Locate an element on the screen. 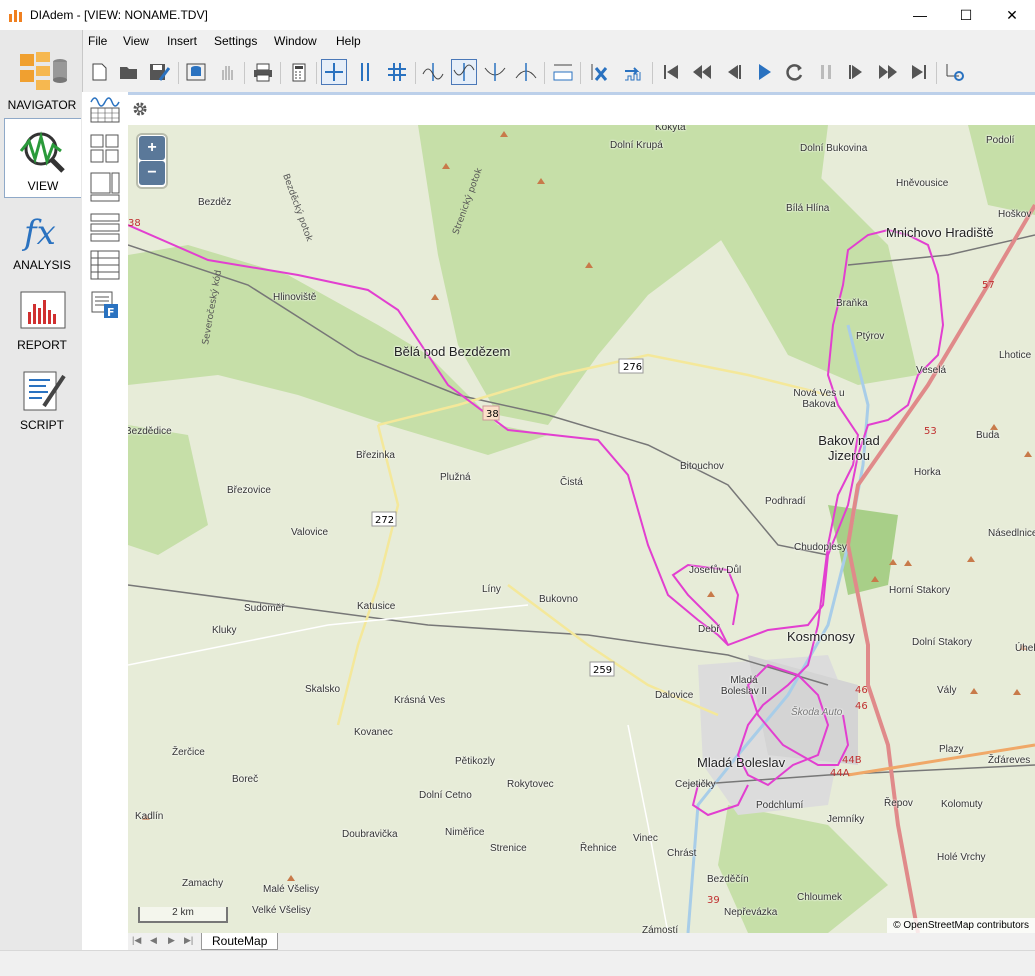 Image resolution: width=1035 pixels, height=976 pixels. place-label: Líny is located at coordinates (491, 589).